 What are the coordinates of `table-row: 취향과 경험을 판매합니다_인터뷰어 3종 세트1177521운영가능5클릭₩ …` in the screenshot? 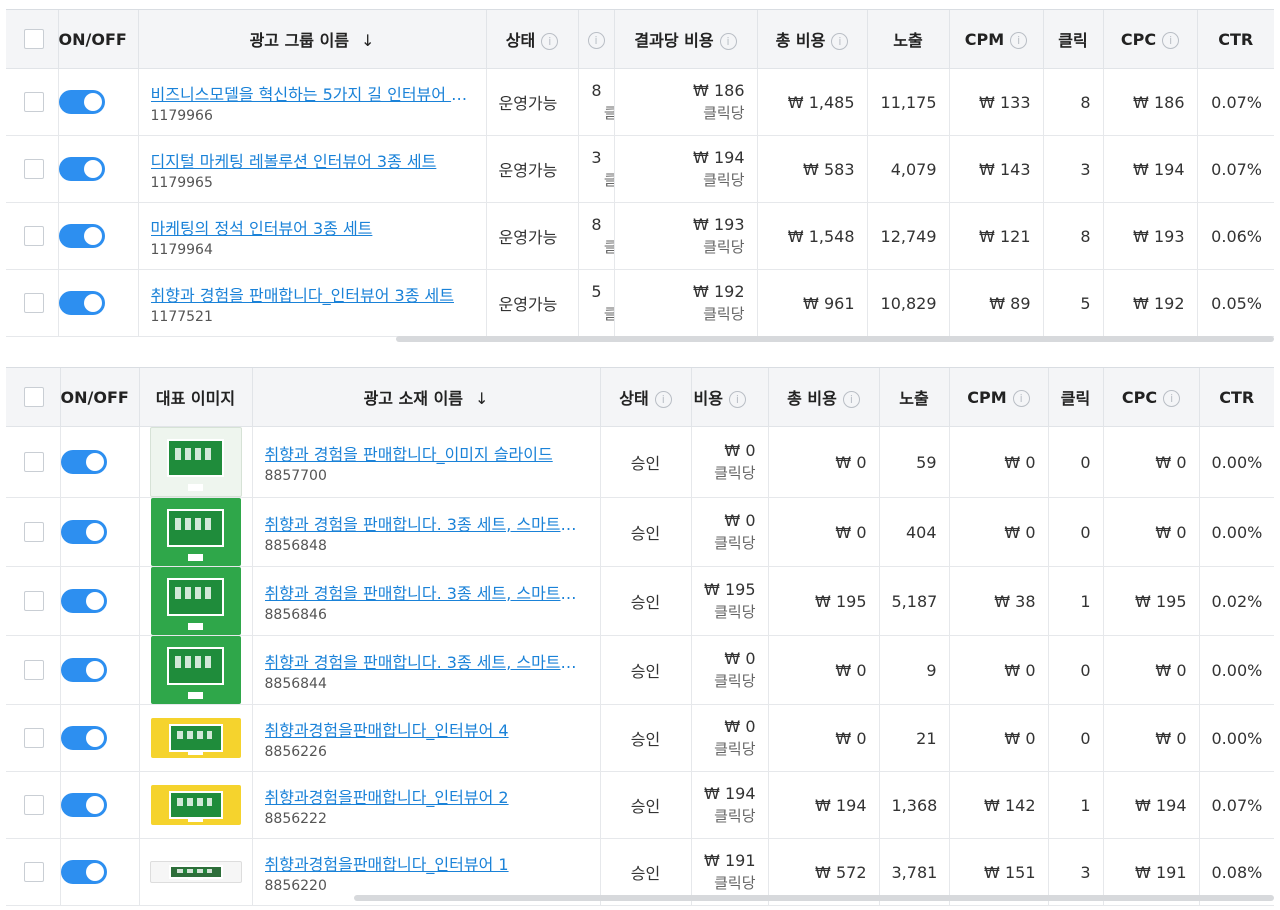 It's located at (640, 303).